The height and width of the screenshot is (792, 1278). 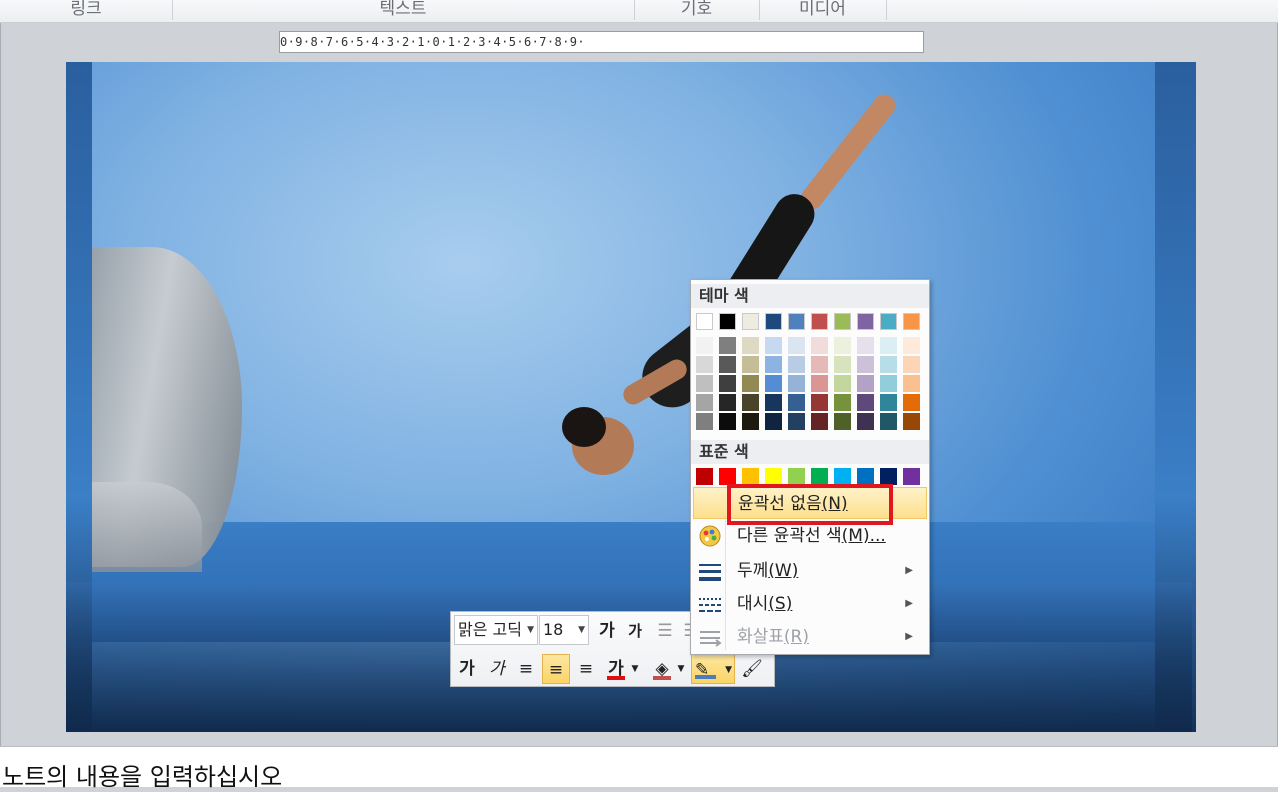 What do you see at coordinates (752, 669) in the screenshot?
I see `format-painter-button: 🖌` at bounding box center [752, 669].